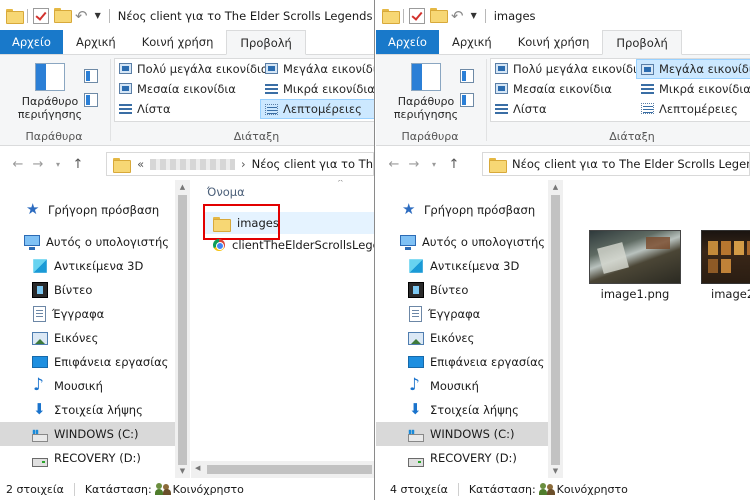  I want to click on thumbnail-image2, so click(725, 257).